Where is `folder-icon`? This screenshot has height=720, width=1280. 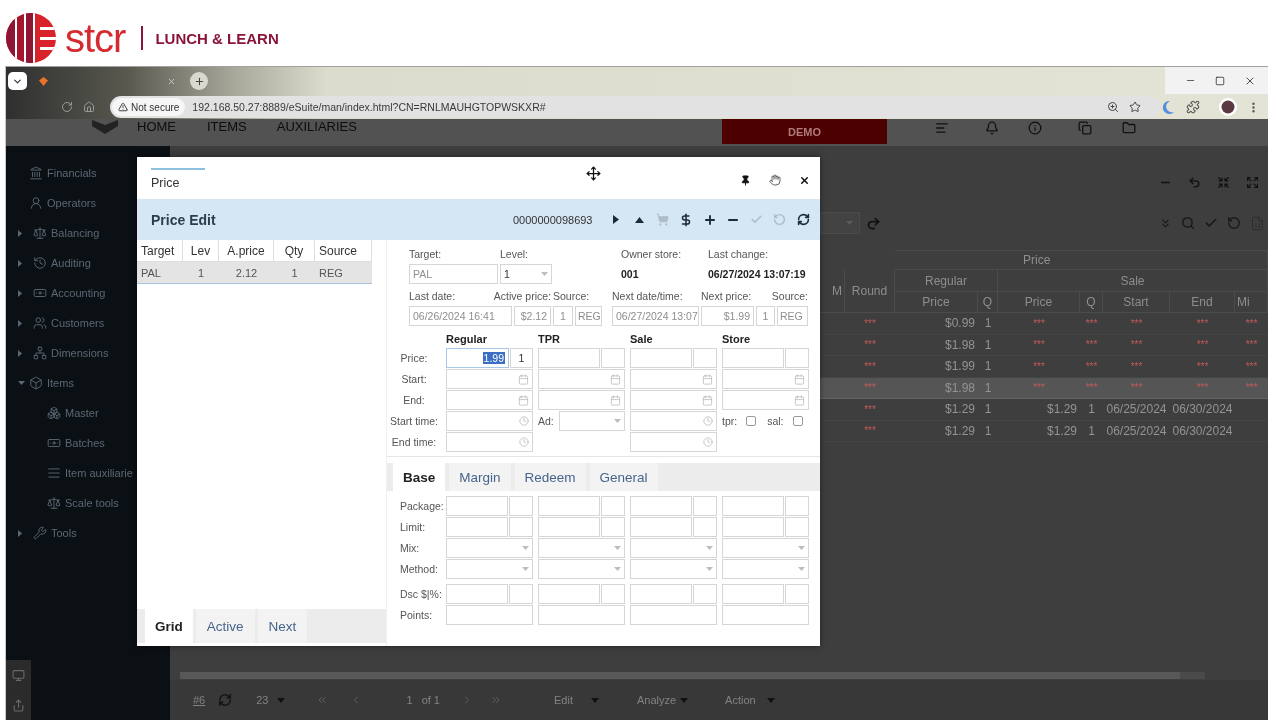
folder-icon is located at coordinates (1128, 128).